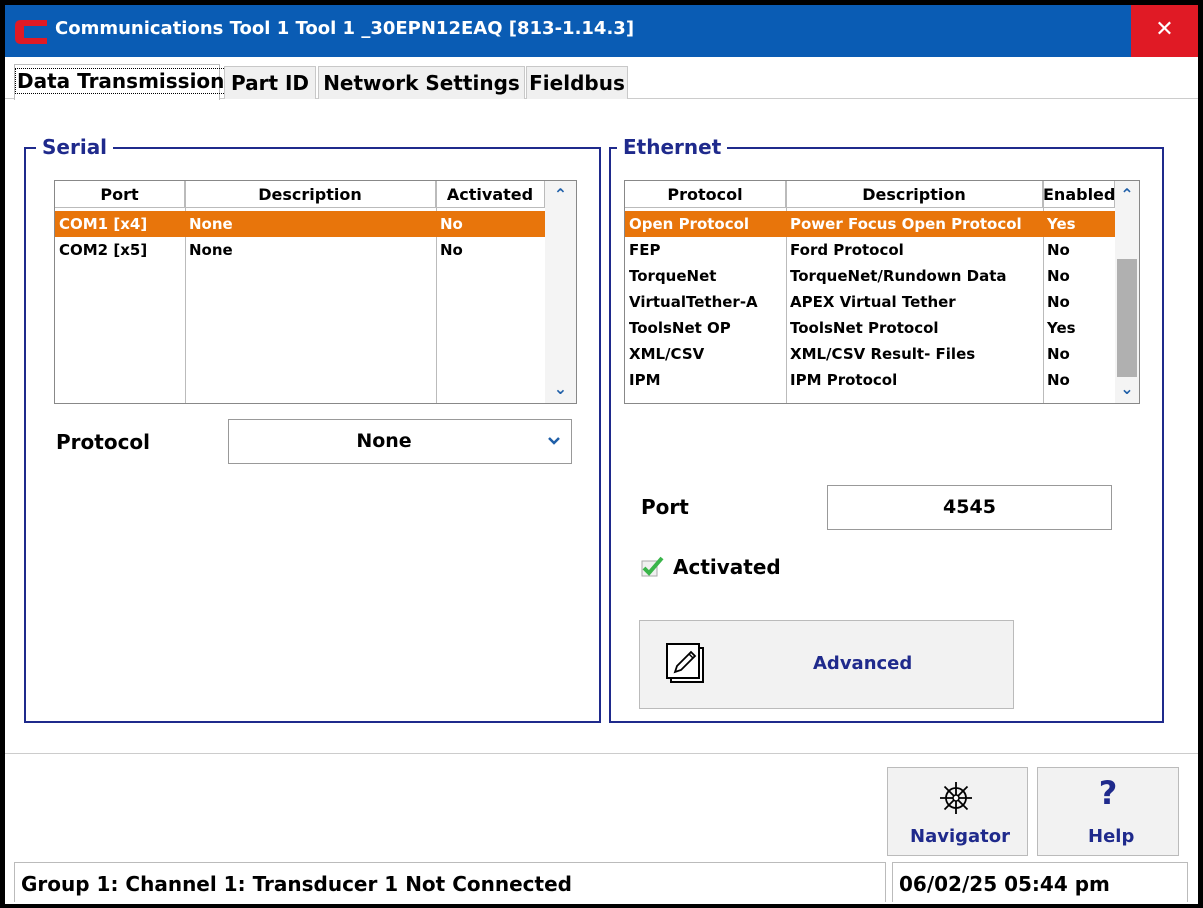 Image resolution: width=1203 pixels, height=908 pixels. What do you see at coordinates (560, 292) in the screenshot?
I see `serial-table-scrollbar: ⌃ ⌄` at bounding box center [560, 292].